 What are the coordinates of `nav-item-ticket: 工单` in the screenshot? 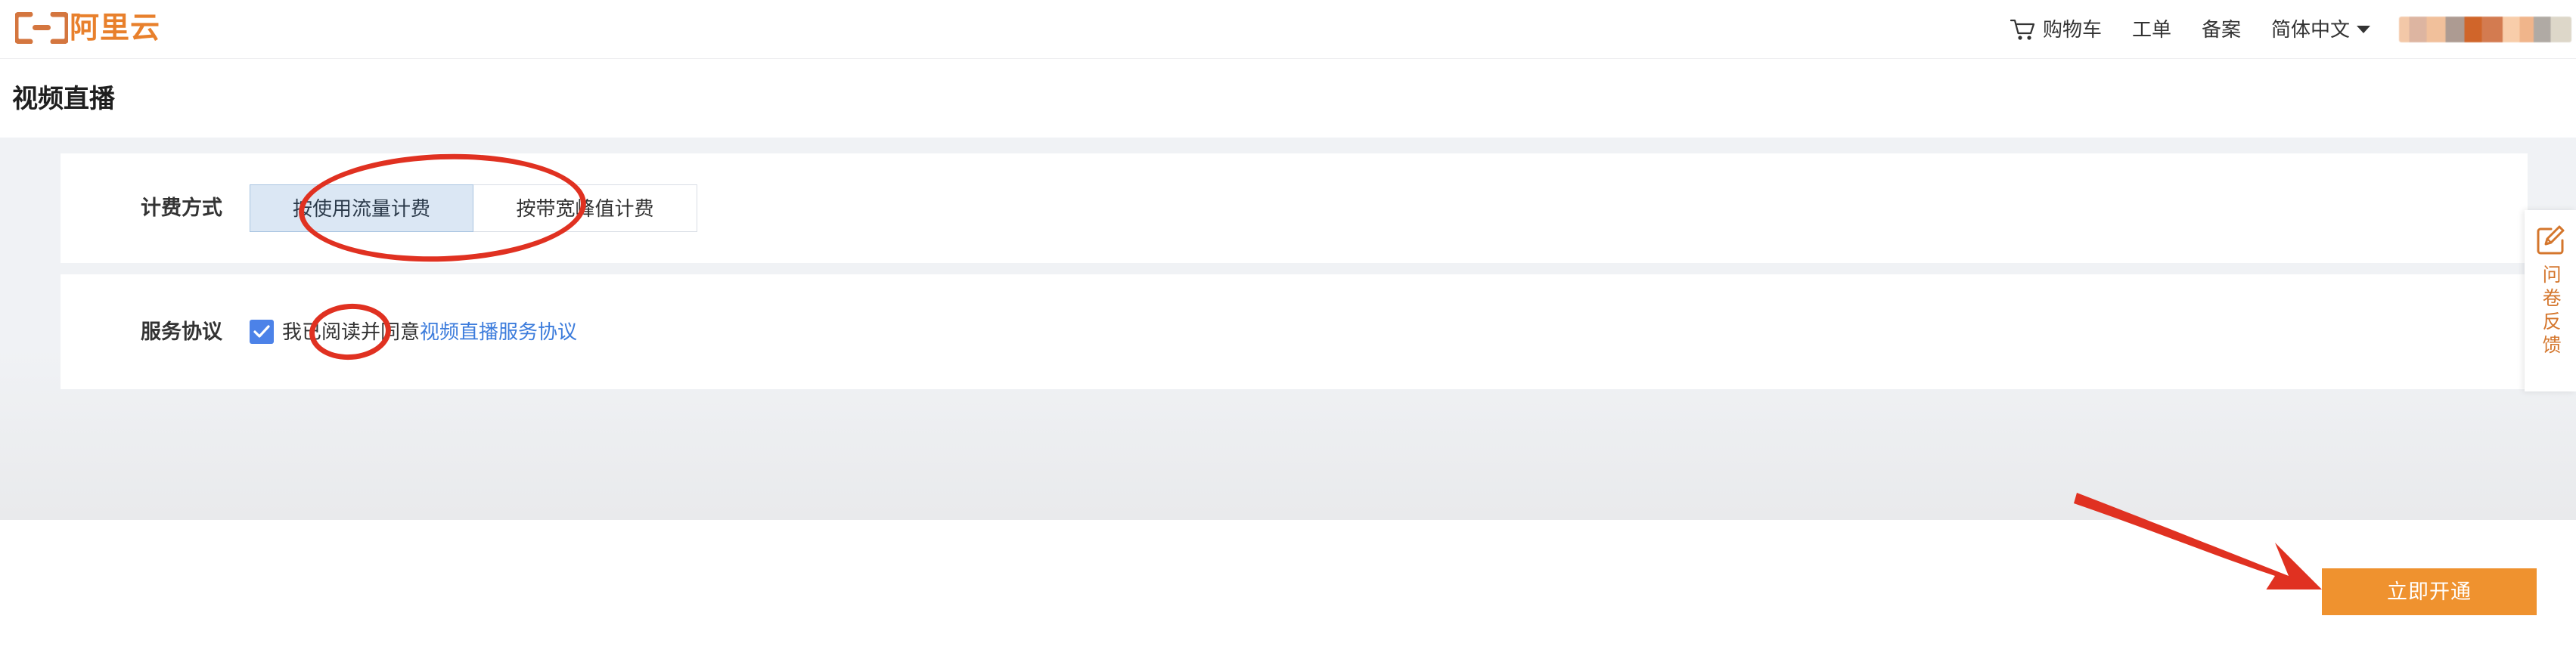 It's located at (2151, 29).